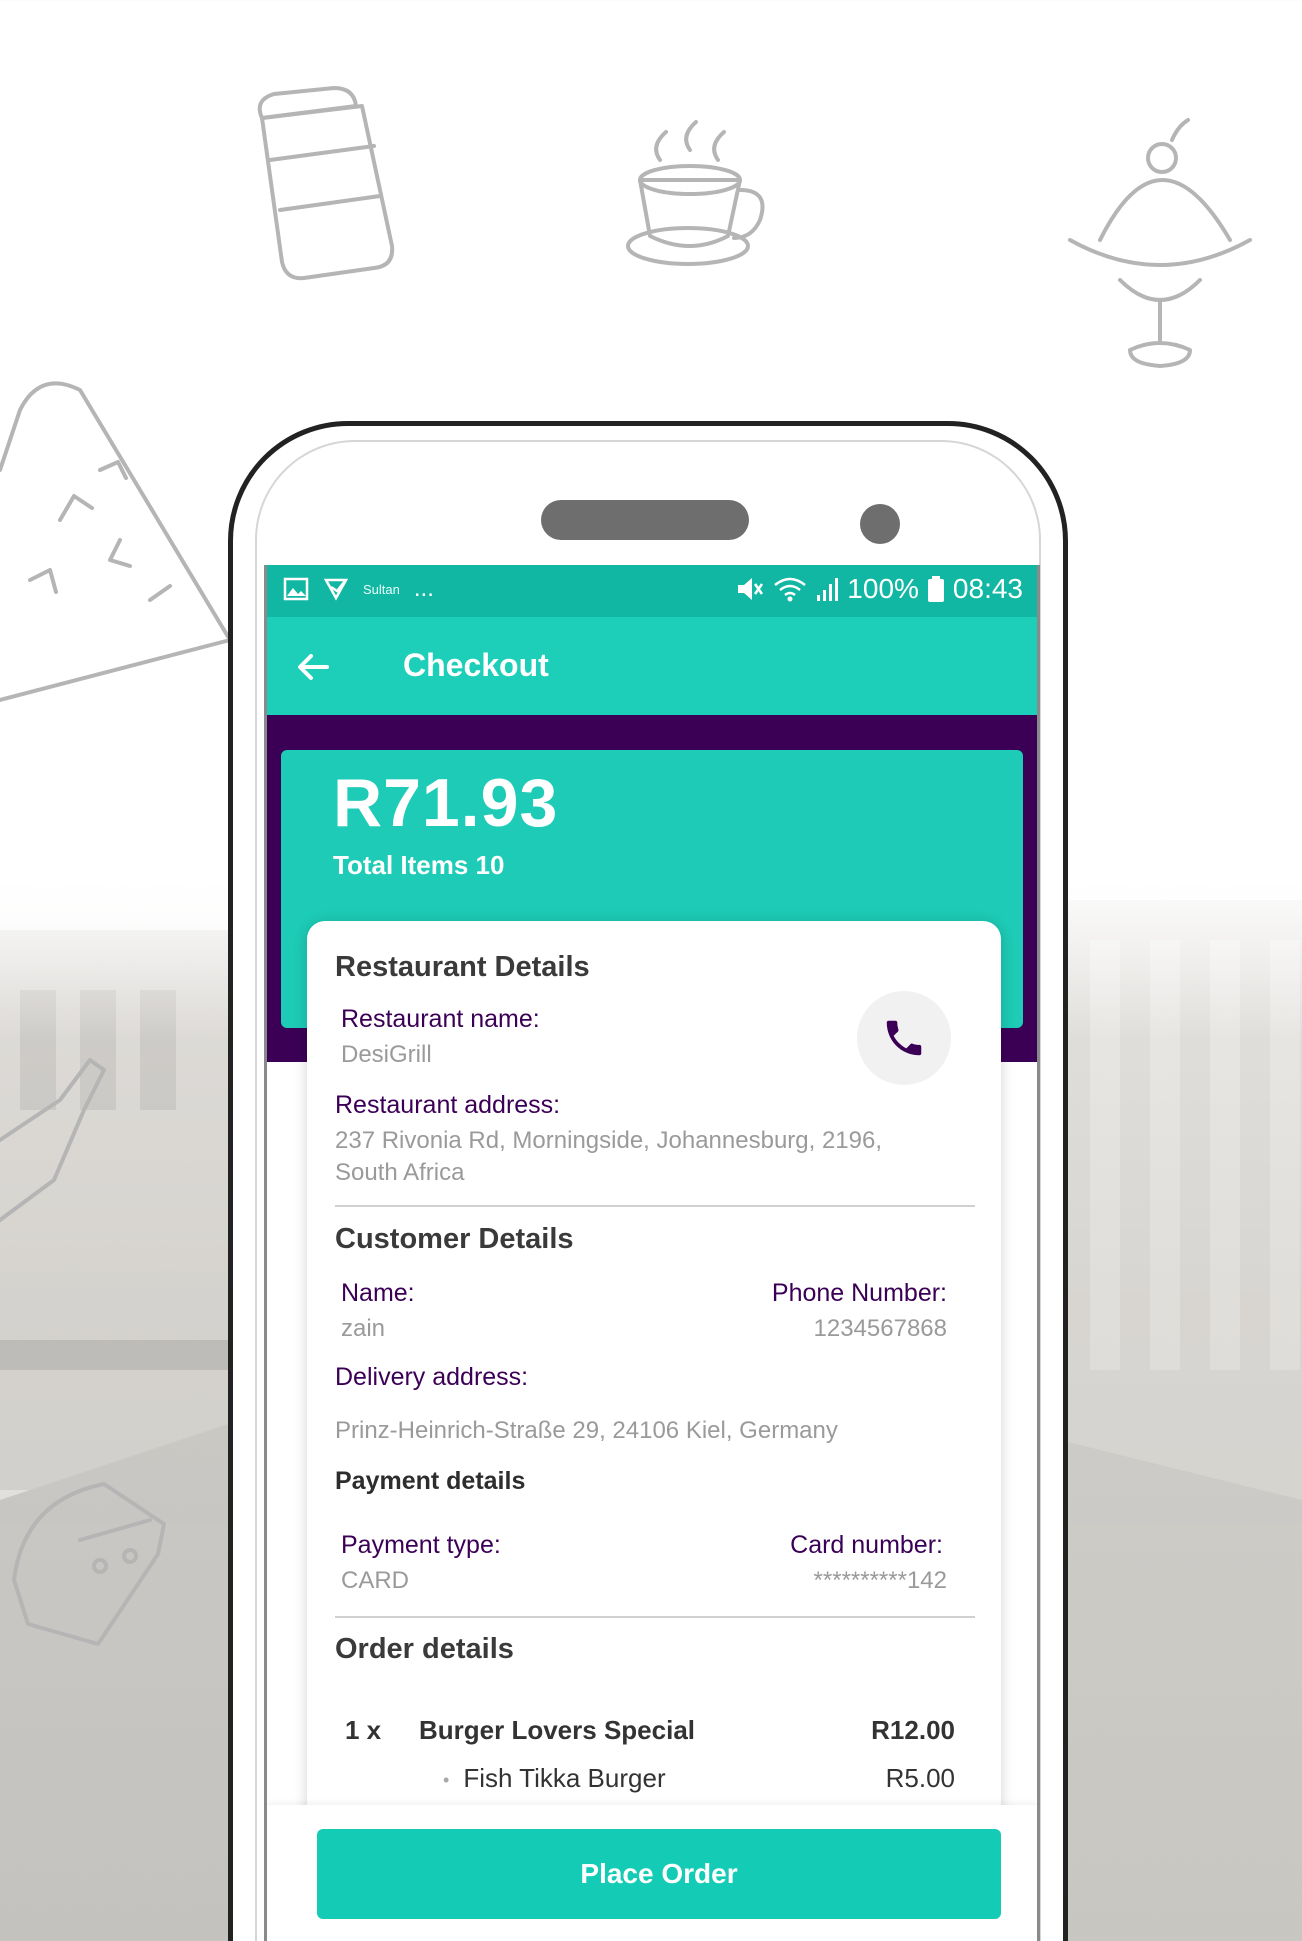 This screenshot has width=1302, height=1941. Describe the element at coordinates (421, 1545) in the screenshot. I see `payment-type-label: Payment type:` at that location.